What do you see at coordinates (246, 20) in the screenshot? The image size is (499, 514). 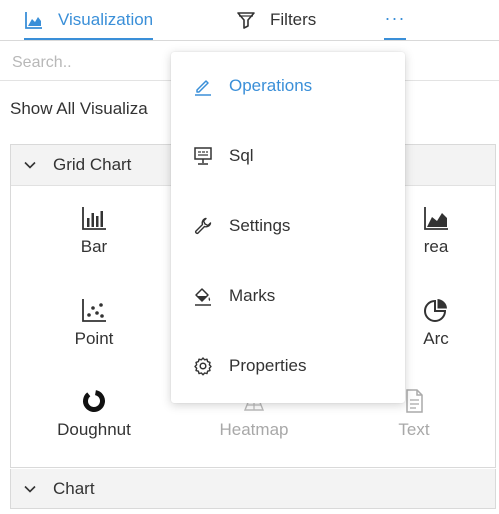 I see `filter-icon` at bounding box center [246, 20].